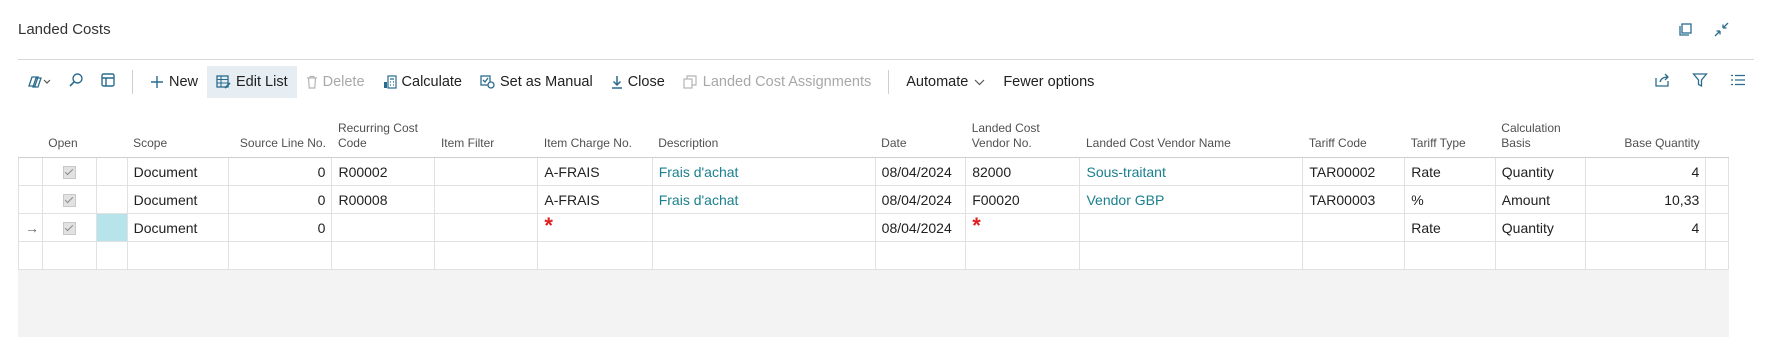  What do you see at coordinates (383, 199) in the screenshot?
I see `recurring-cost-code-cell: R00008` at bounding box center [383, 199].